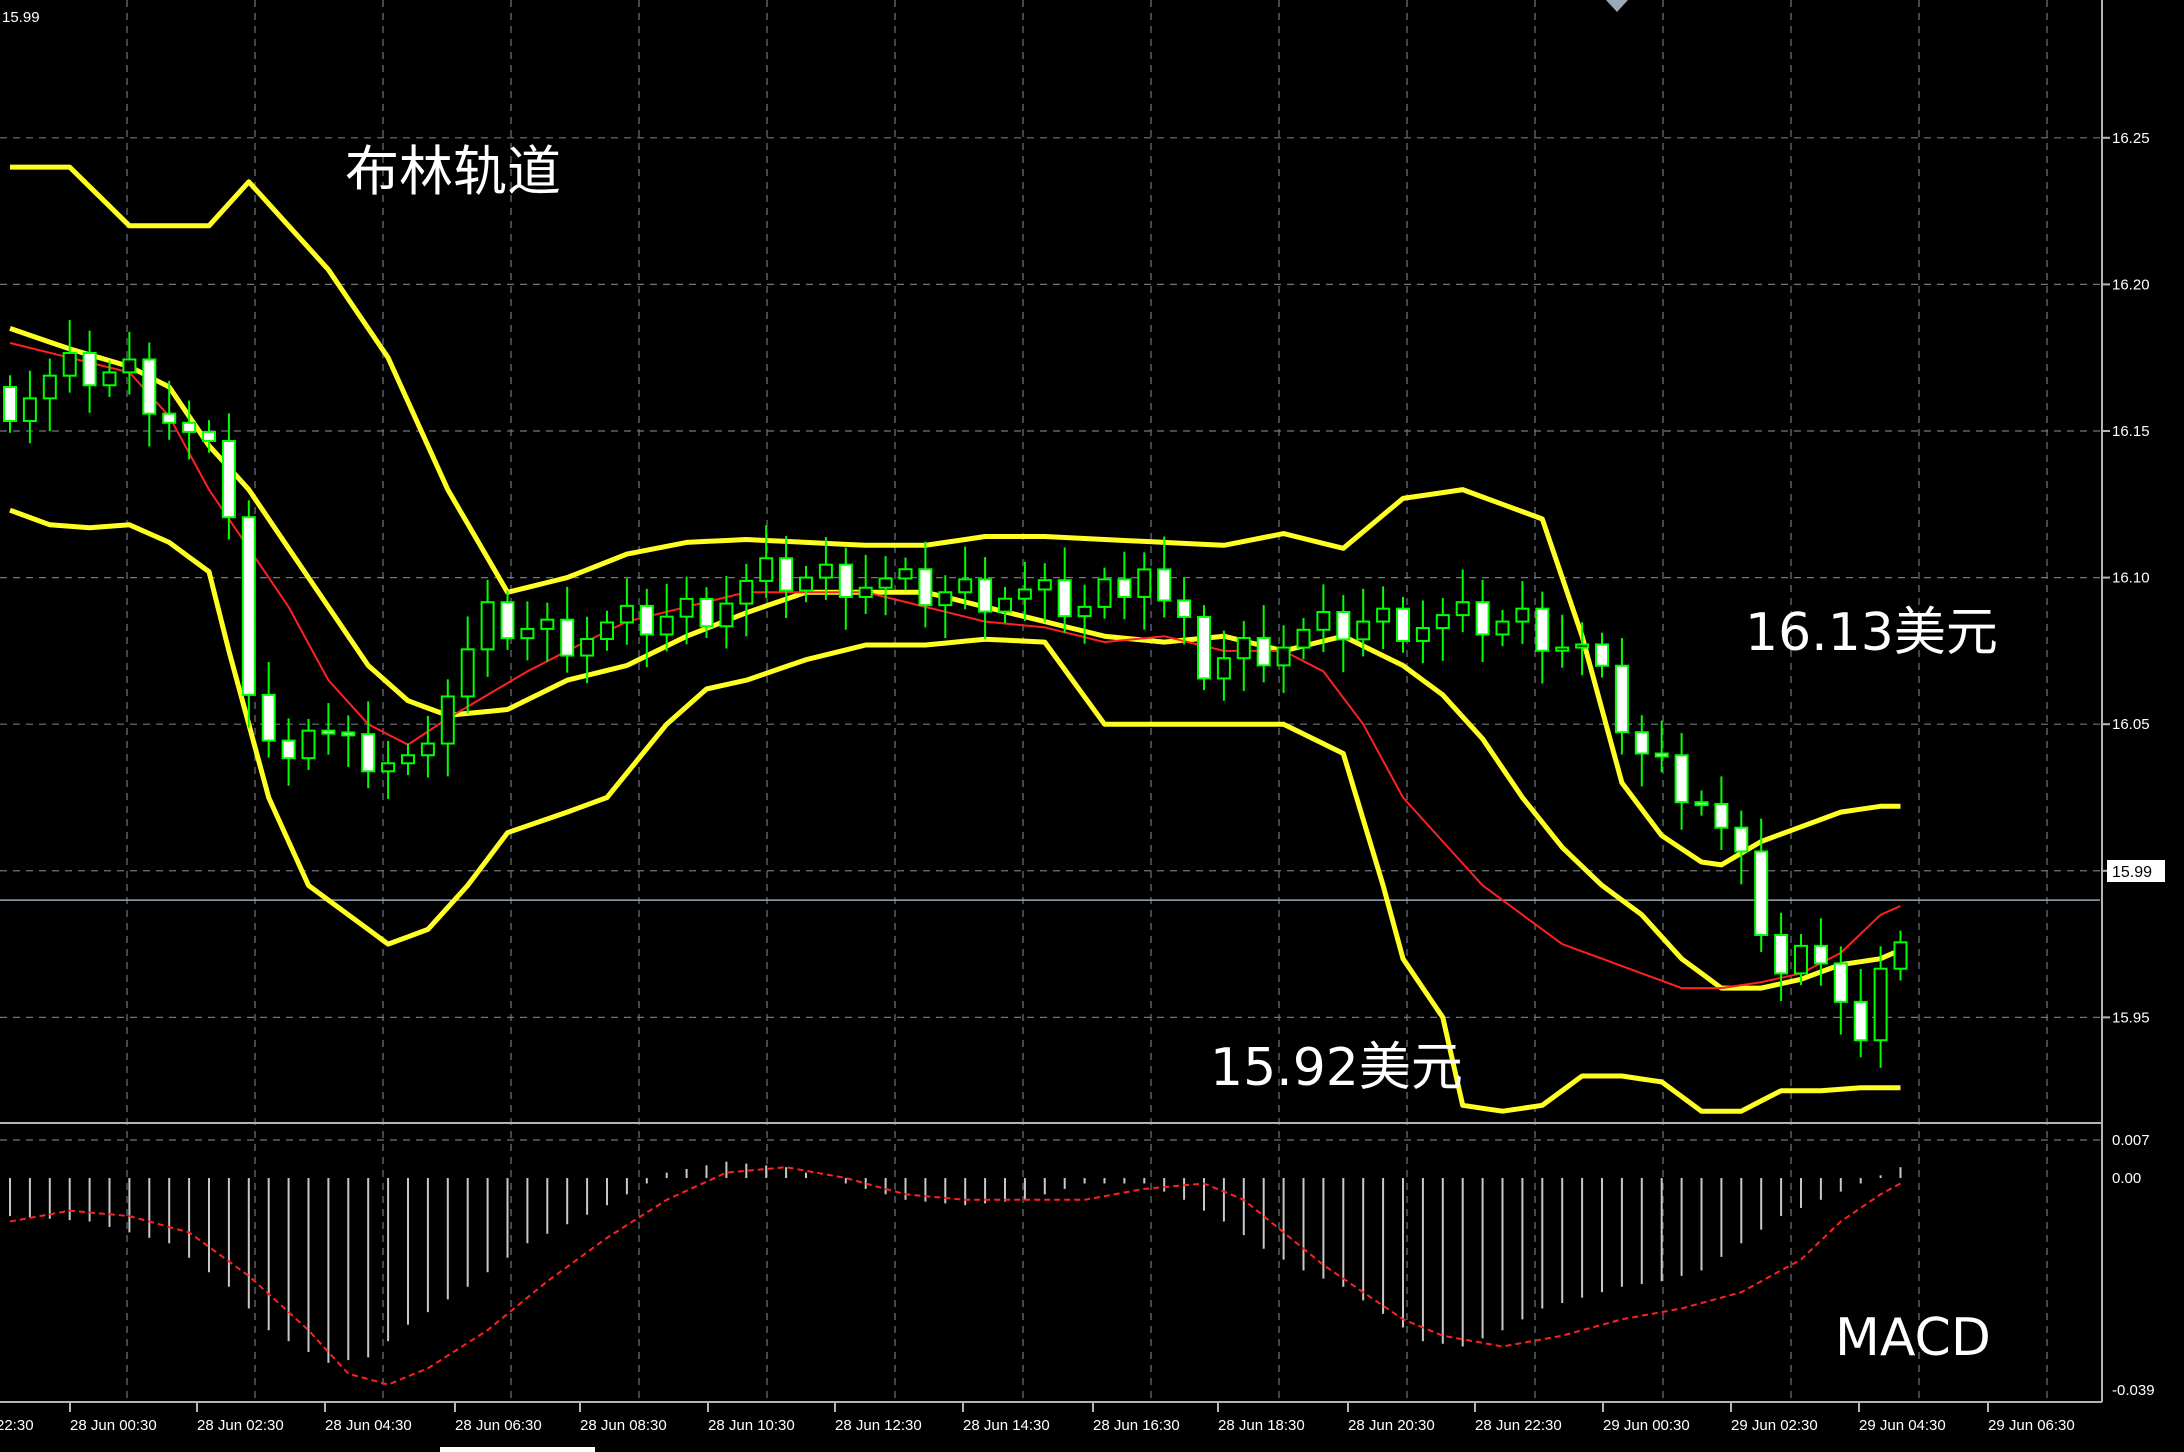 The image size is (2184, 1452). What do you see at coordinates (1913, 1338) in the screenshot?
I see `macd-annotation: MACD` at bounding box center [1913, 1338].